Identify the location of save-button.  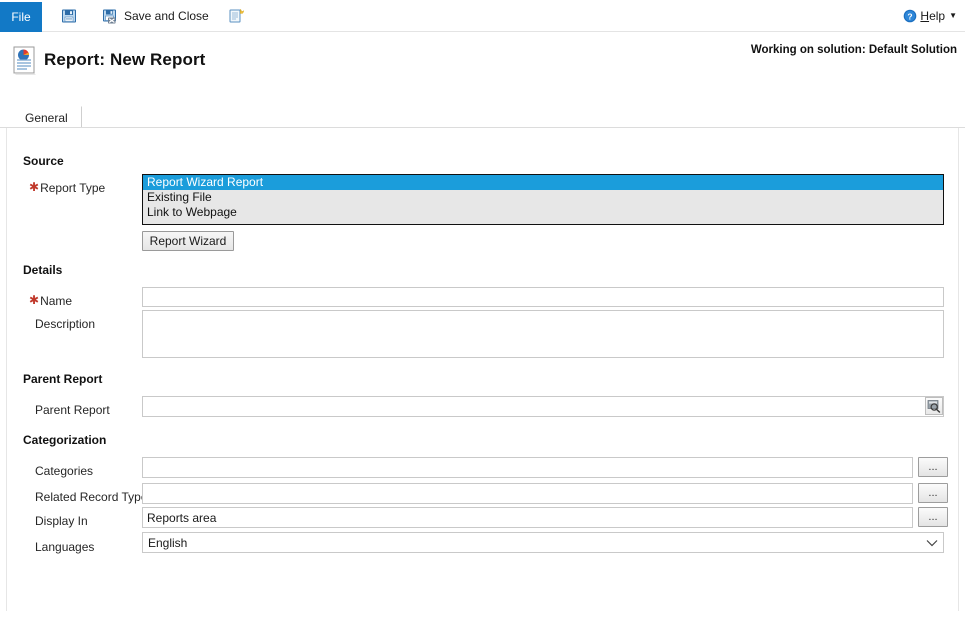
(72, 16).